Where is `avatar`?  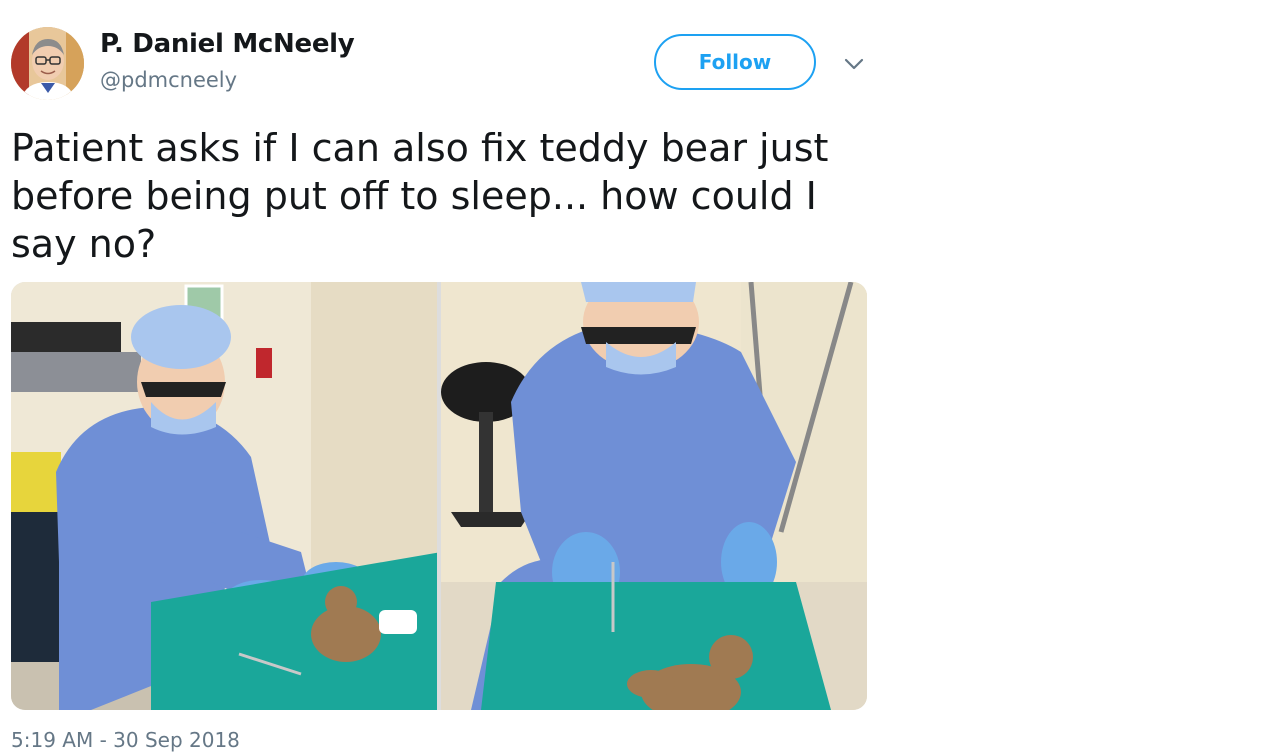 avatar is located at coordinates (47, 63).